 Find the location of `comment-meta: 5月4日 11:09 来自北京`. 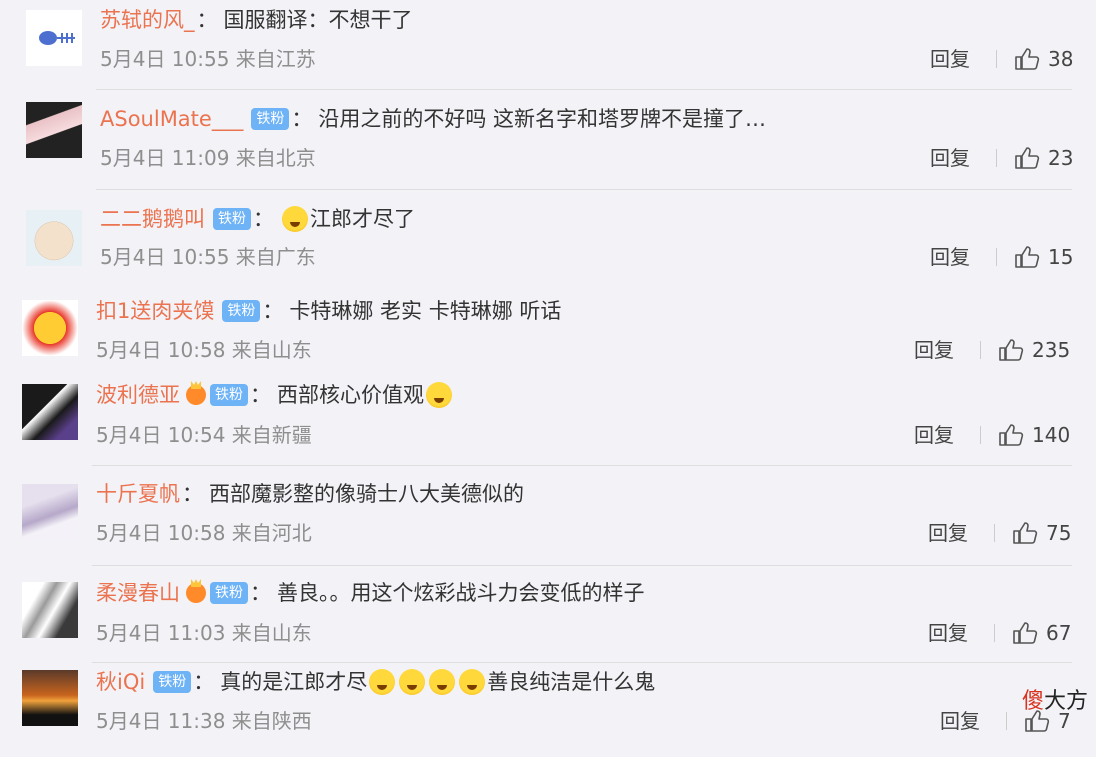

comment-meta: 5月4日 11:09 来自北京 is located at coordinates (208, 158).